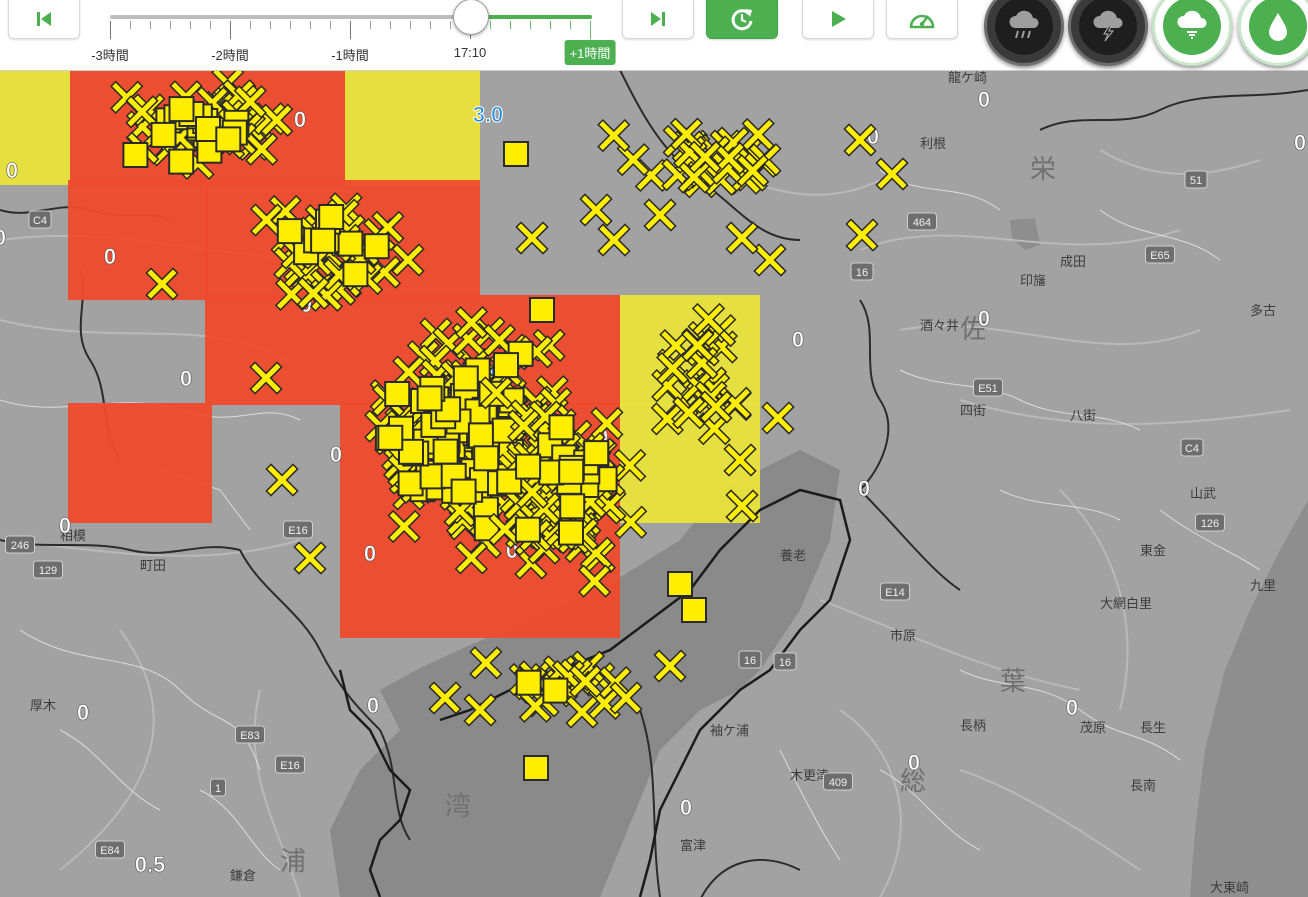  Describe the element at coordinates (230, 55) in the screenshot. I see `timeline-label-minus2h: -2時間` at that location.